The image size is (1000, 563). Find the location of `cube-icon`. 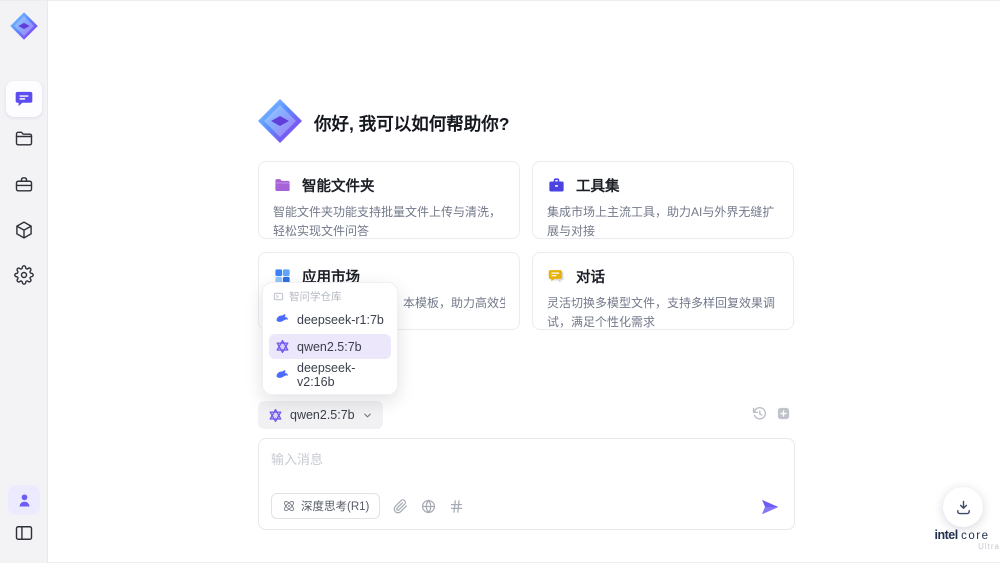

cube-icon is located at coordinates (24, 230).